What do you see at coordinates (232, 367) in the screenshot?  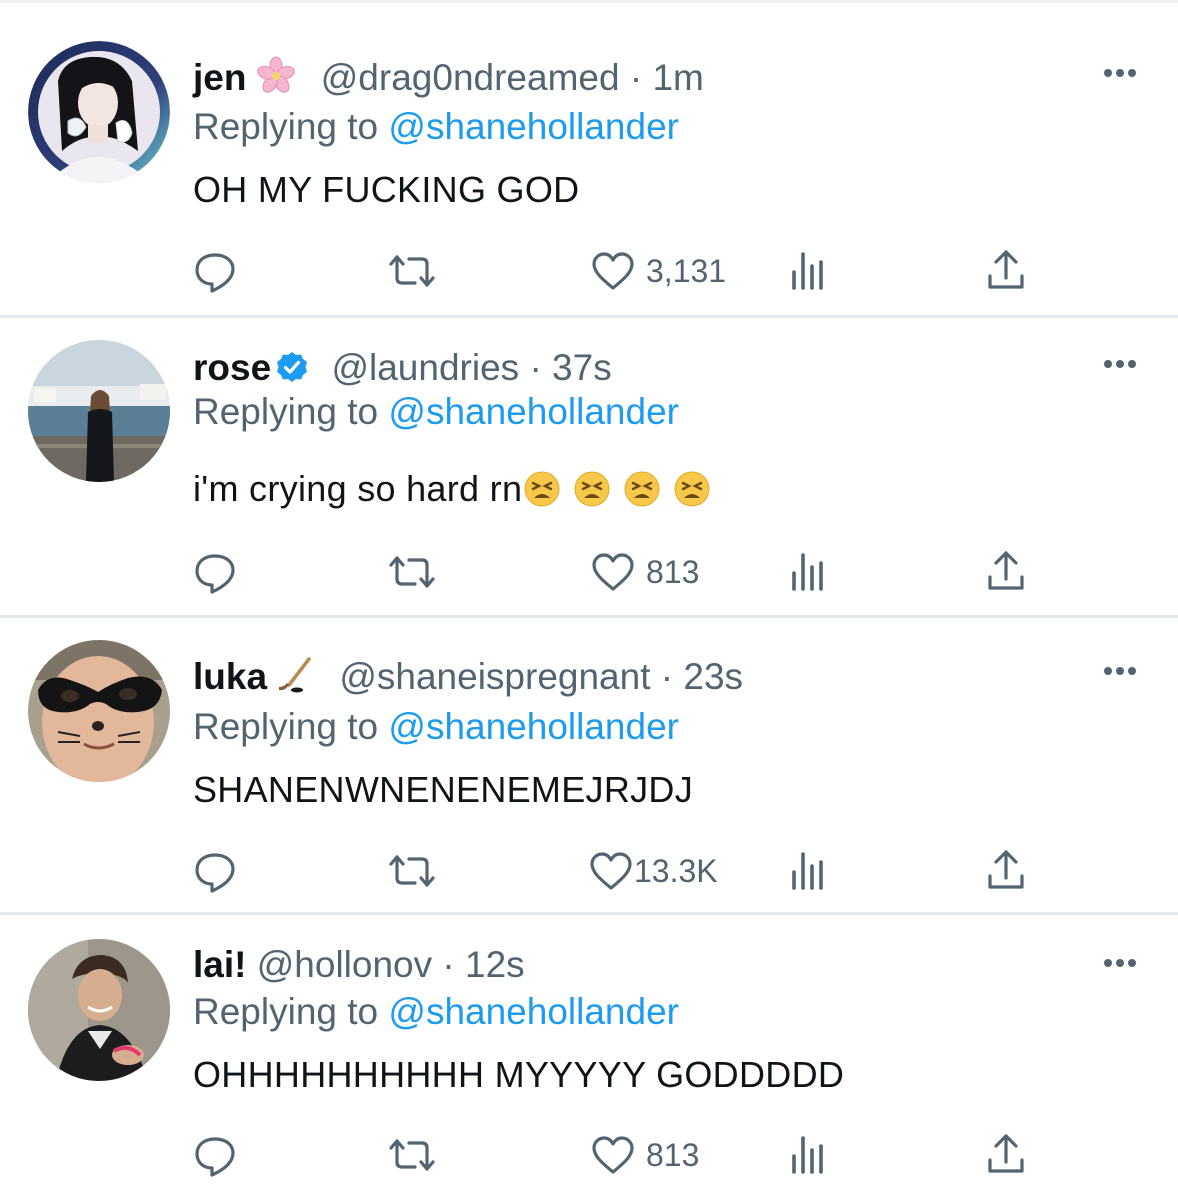 I see `display-name: rose` at bounding box center [232, 367].